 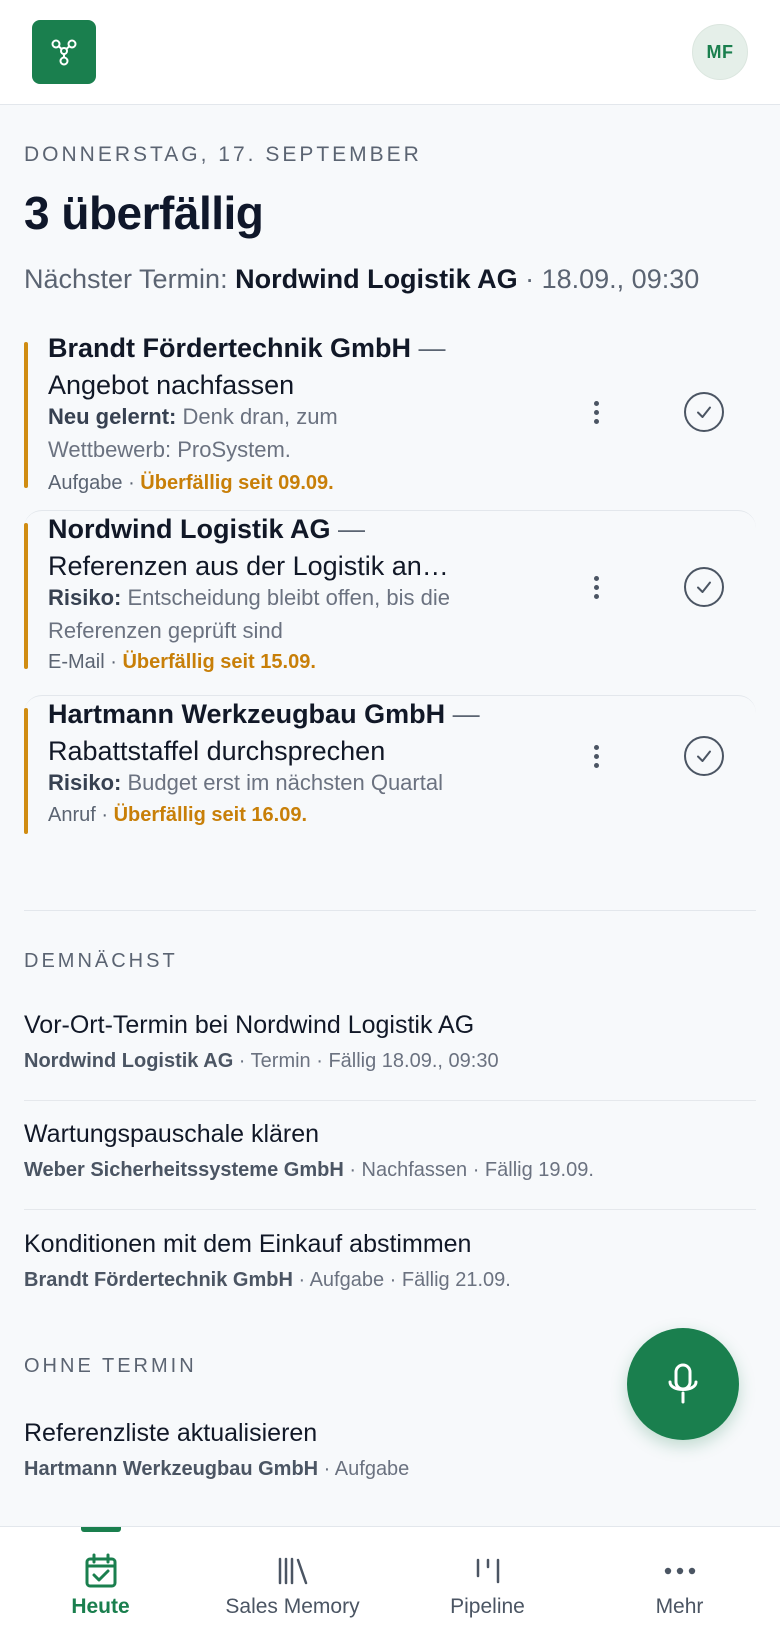 What do you see at coordinates (612, 279) in the screenshot?
I see `next-appointment-time: · 18.09., 09:30` at bounding box center [612, 279].